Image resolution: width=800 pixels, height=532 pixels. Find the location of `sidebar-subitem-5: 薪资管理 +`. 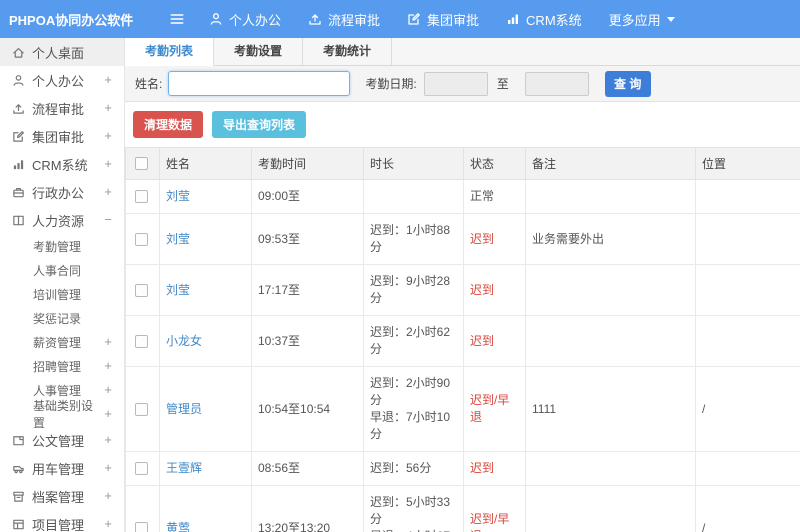

sidebar-subitem-5: 薪资管理 + is located at coordinates (62, 342).